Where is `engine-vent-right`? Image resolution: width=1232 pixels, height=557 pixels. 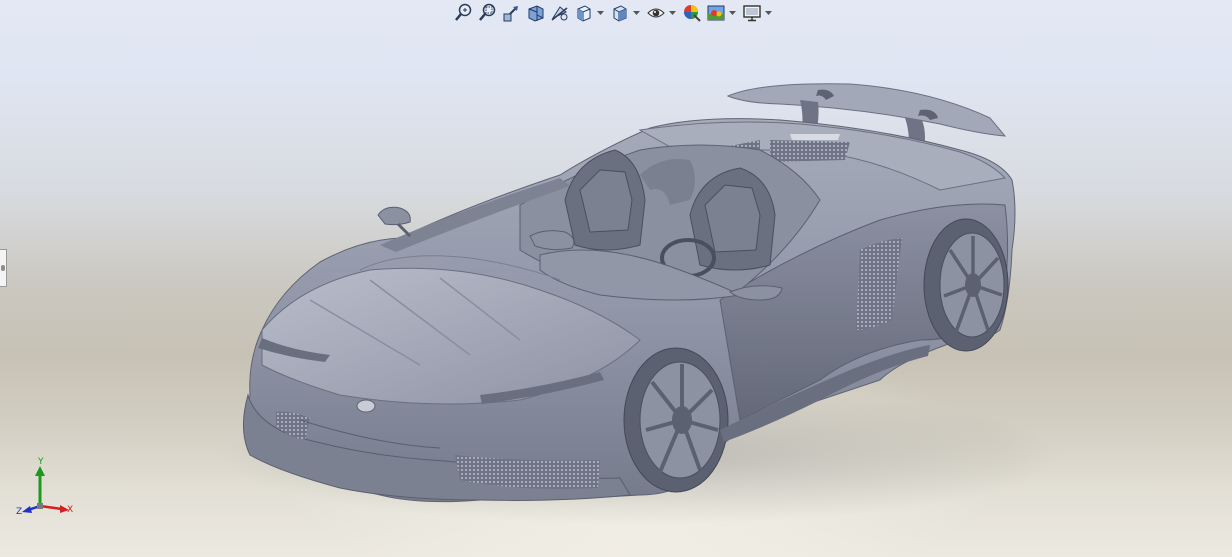
engine-vent-right is located at coordinates (810, 151).